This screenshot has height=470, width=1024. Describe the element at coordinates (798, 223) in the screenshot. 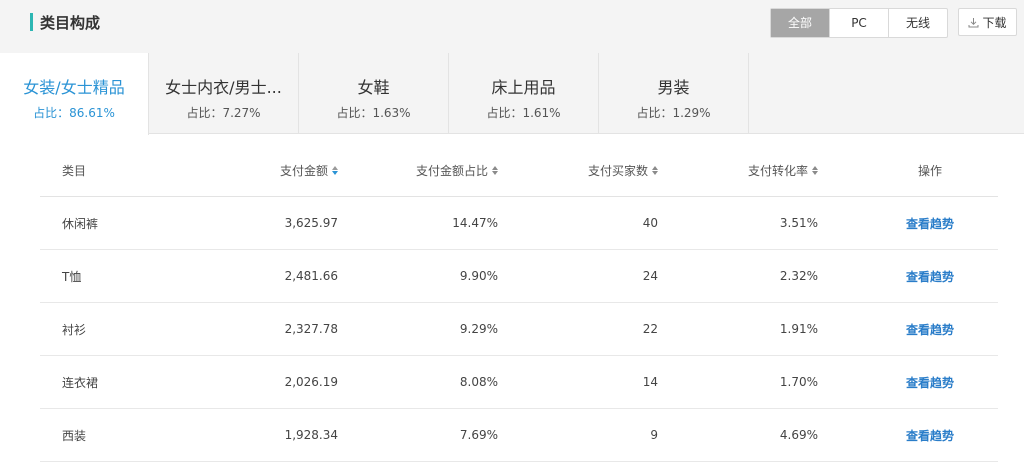

I see `cell-conversion: 3.51%` at that location.